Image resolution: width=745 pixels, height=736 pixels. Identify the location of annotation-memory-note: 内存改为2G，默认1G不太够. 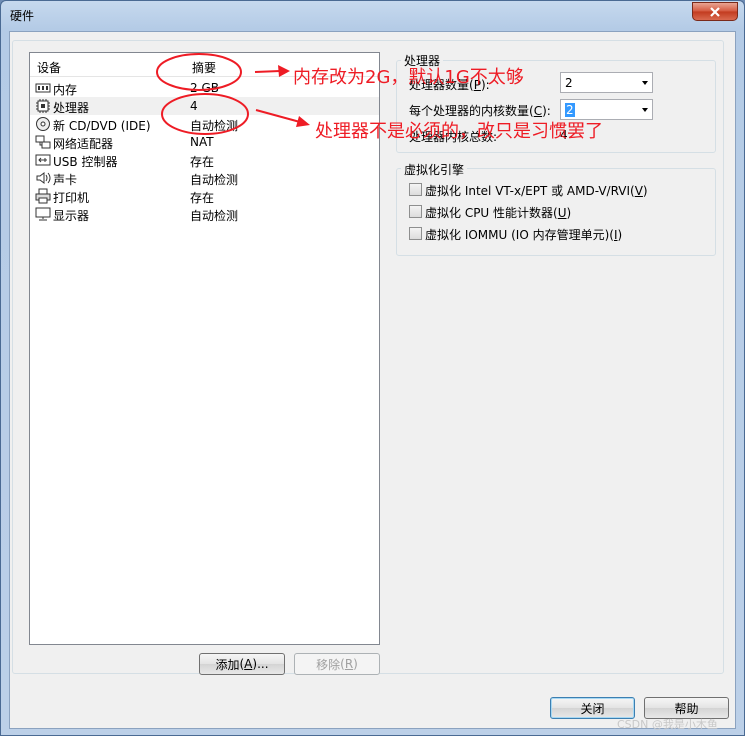
(408, 77).